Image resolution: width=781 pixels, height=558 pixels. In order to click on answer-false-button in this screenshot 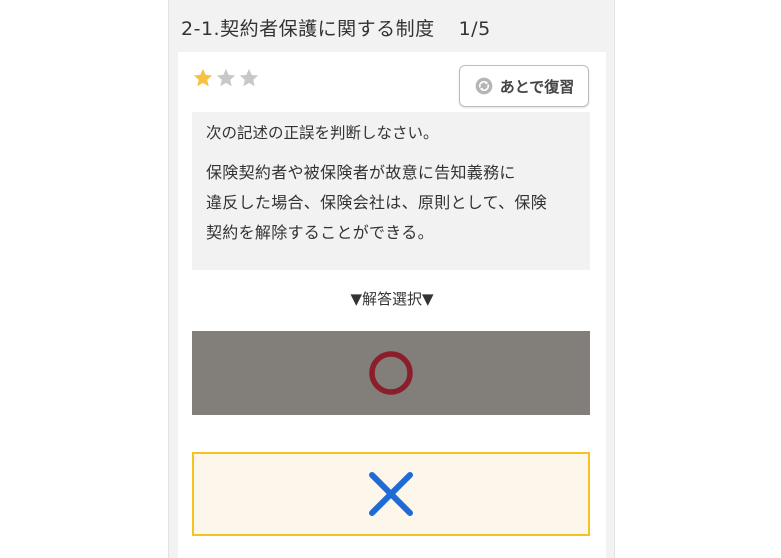, I will do `click(391, 494)`.